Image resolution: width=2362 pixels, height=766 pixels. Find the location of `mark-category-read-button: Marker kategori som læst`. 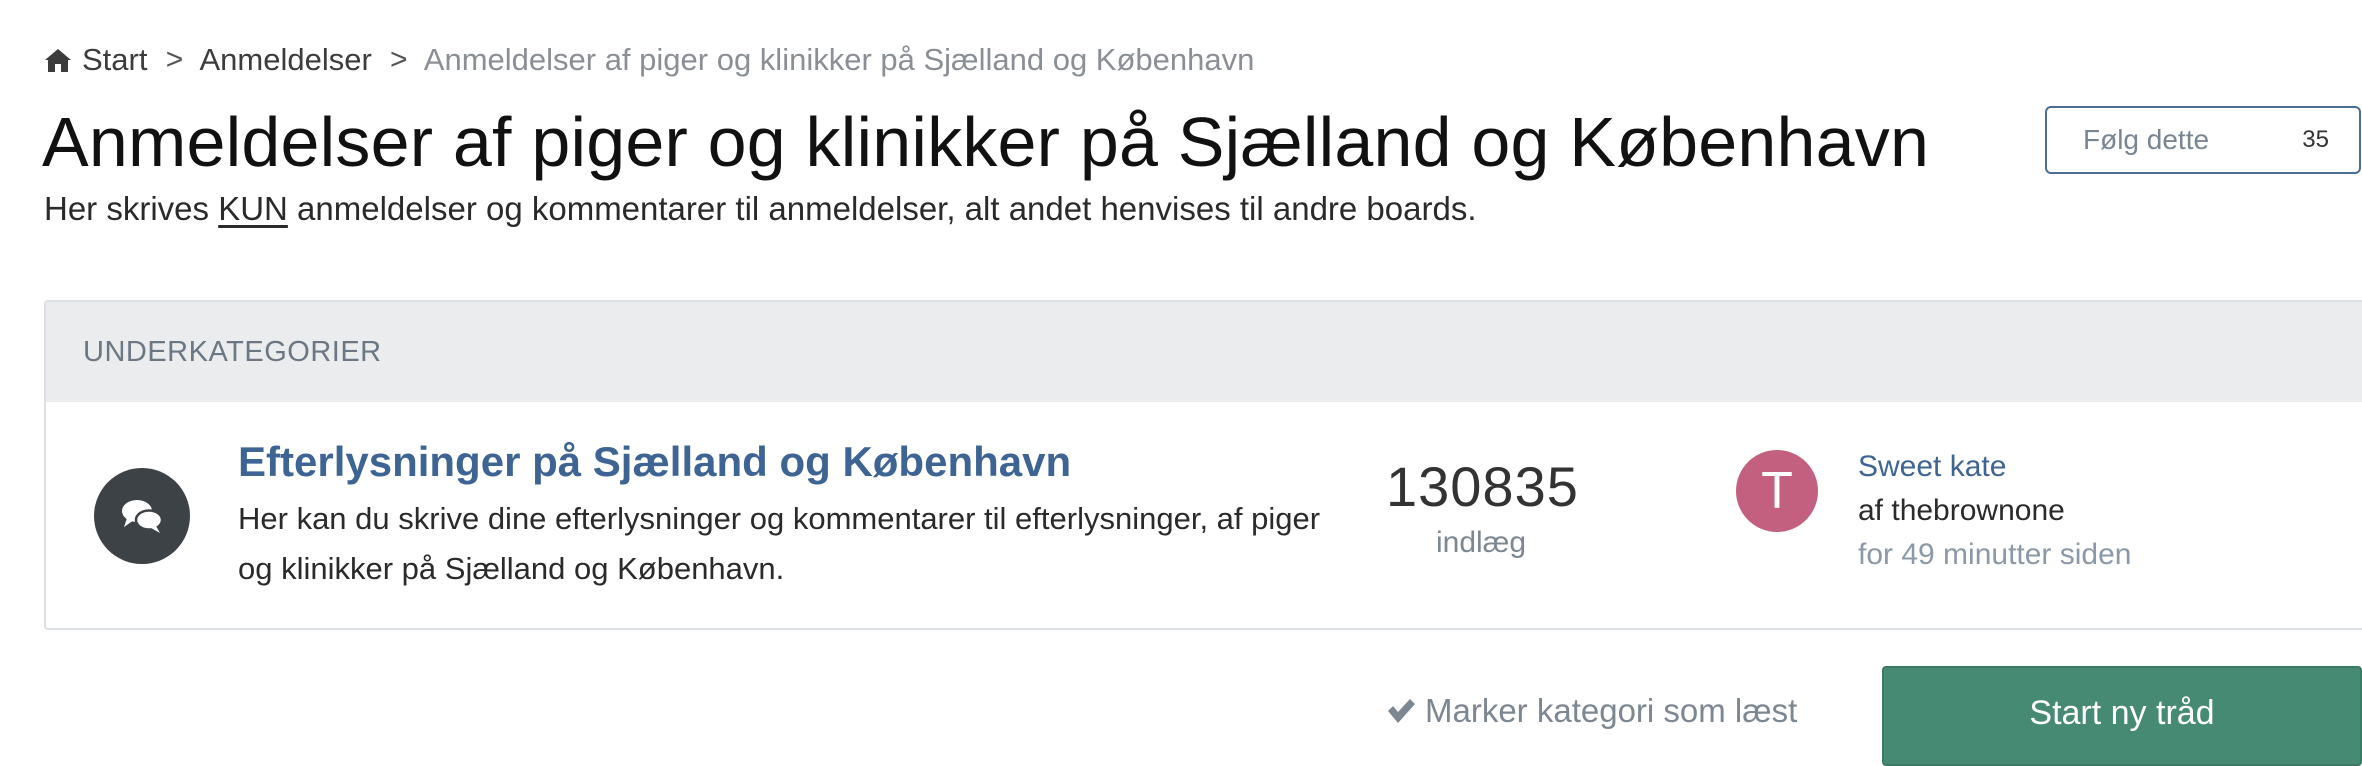

mark-category-read-button: Marker kategori som læst is located at coordinates (1591, 711).